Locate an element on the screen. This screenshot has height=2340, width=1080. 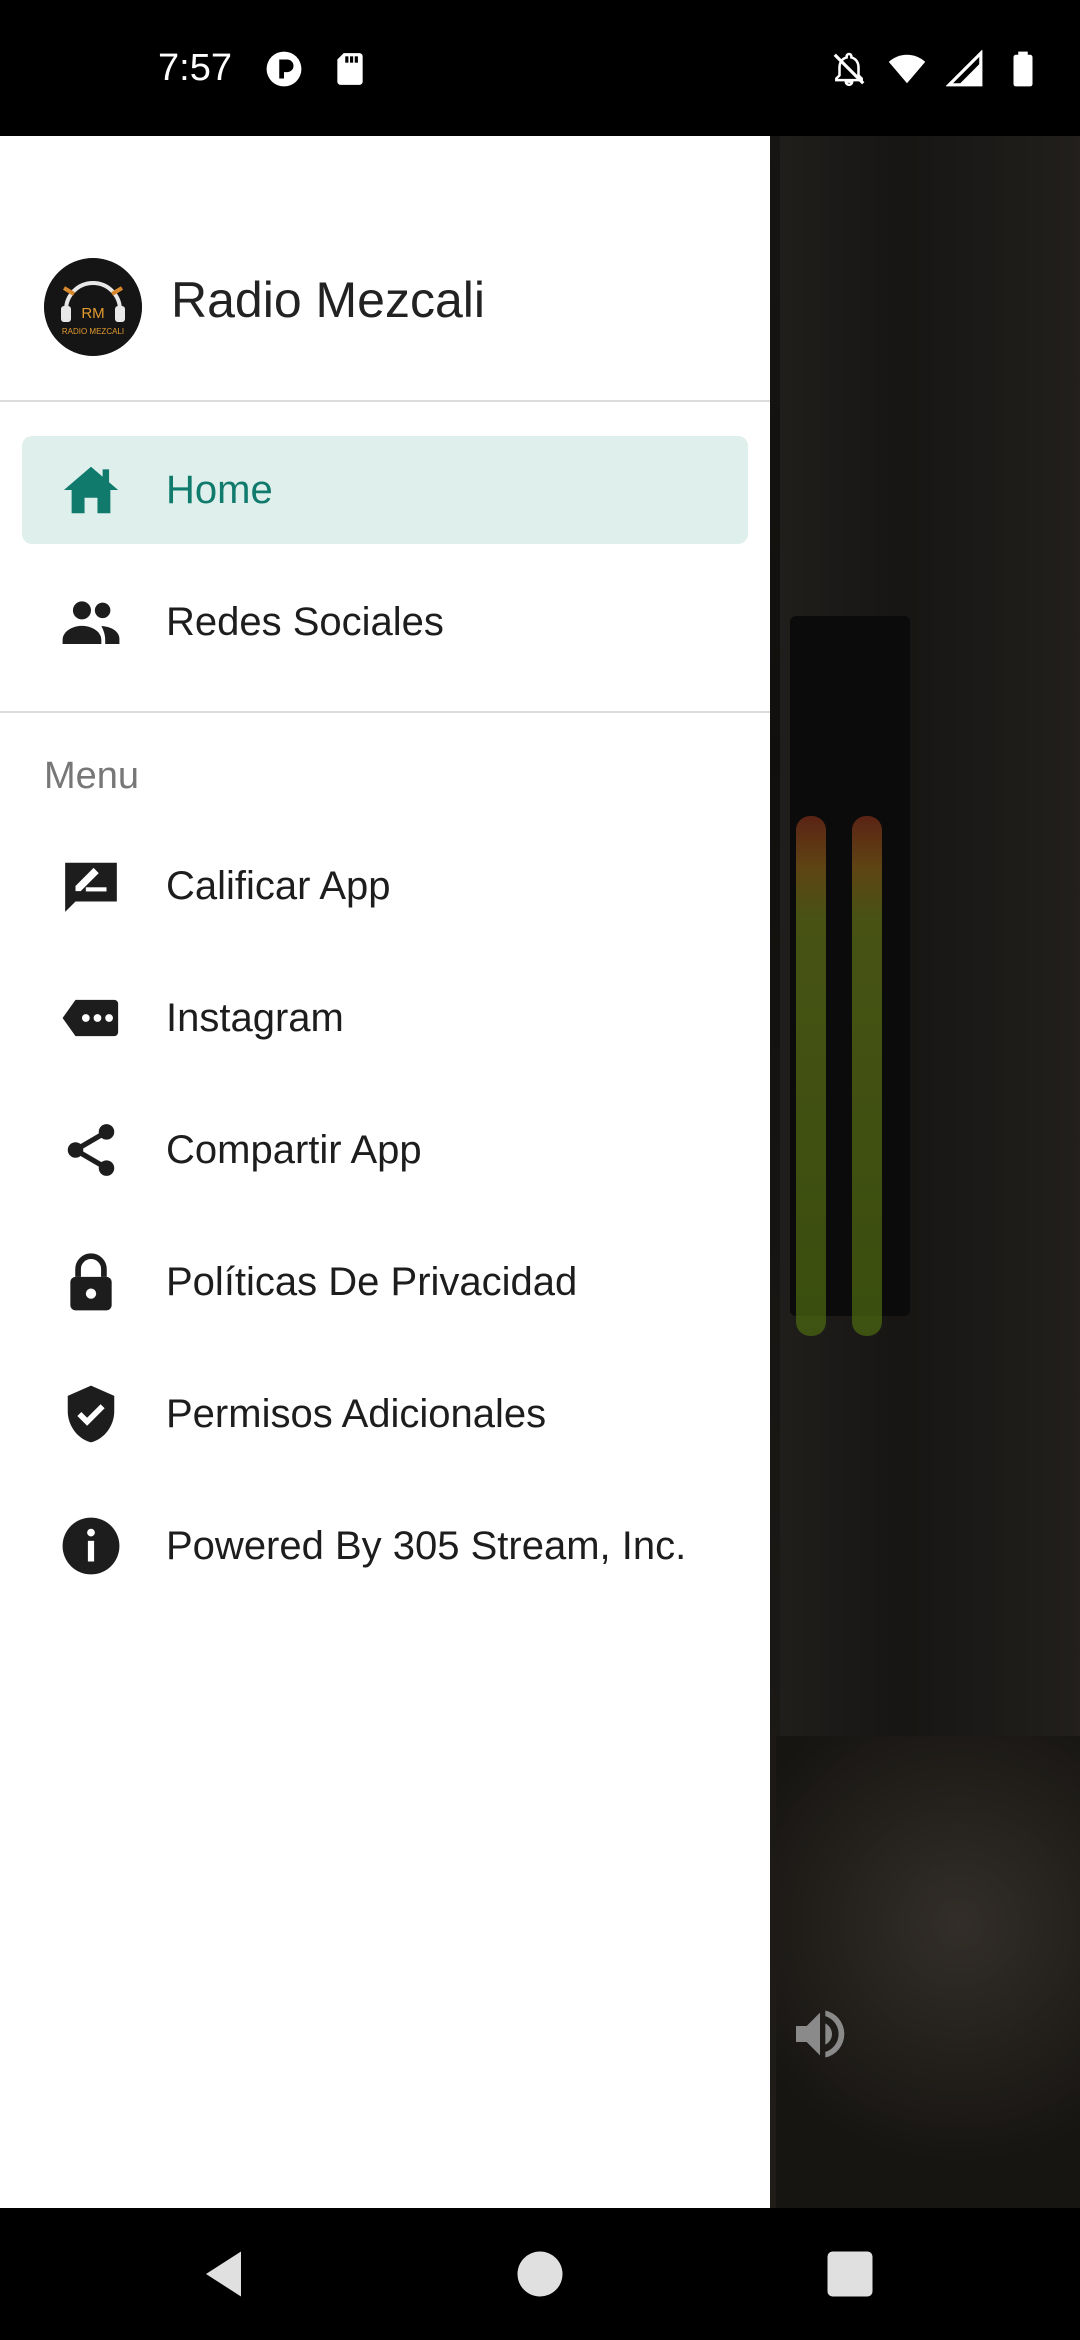
volume-icon is located at coordinates (820, 2034).